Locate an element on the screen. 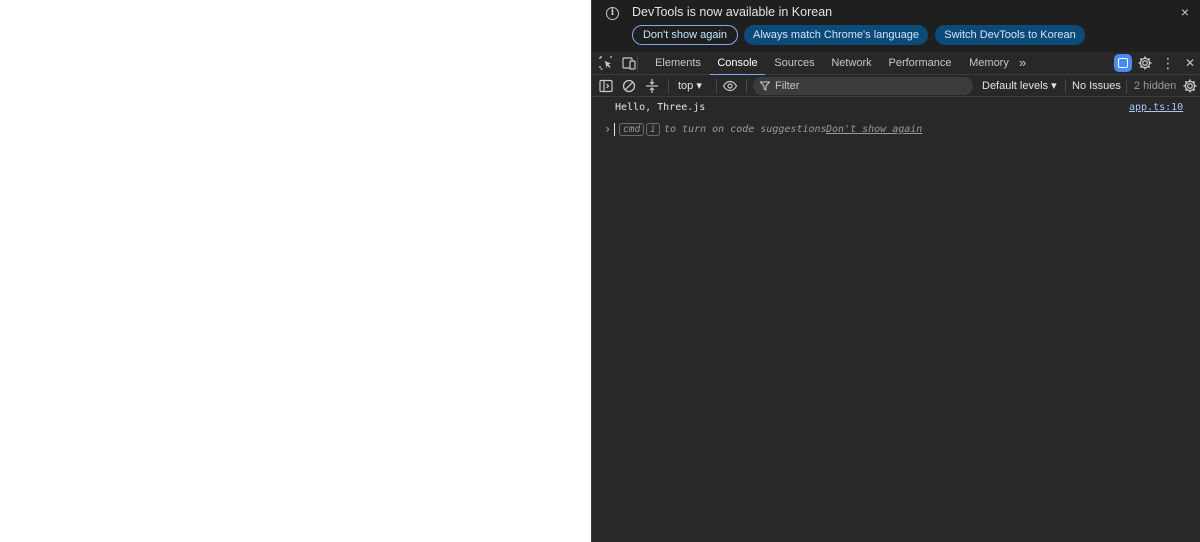  switch-to-korean-button: Switch DevTools to Korean is located at coordinates (1010, 35).